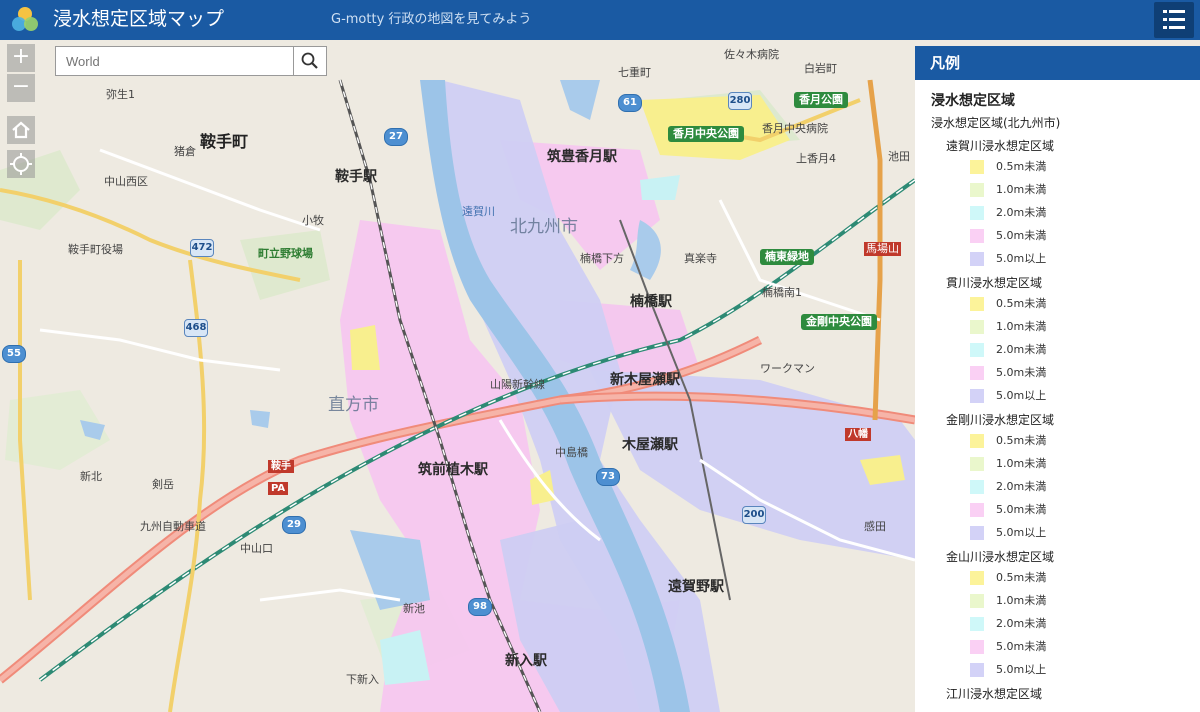 The height and width of the screenshot is (712, 1200). I want to click on map-label-ikeda: 池田, so click(899, 156).